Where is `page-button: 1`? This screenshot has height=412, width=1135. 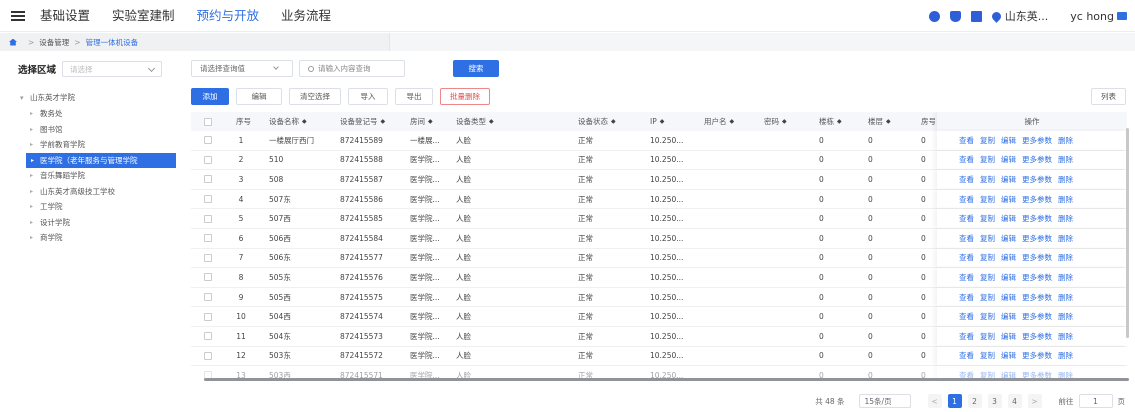 page-button: 1 is located at coordinates (954, 401).